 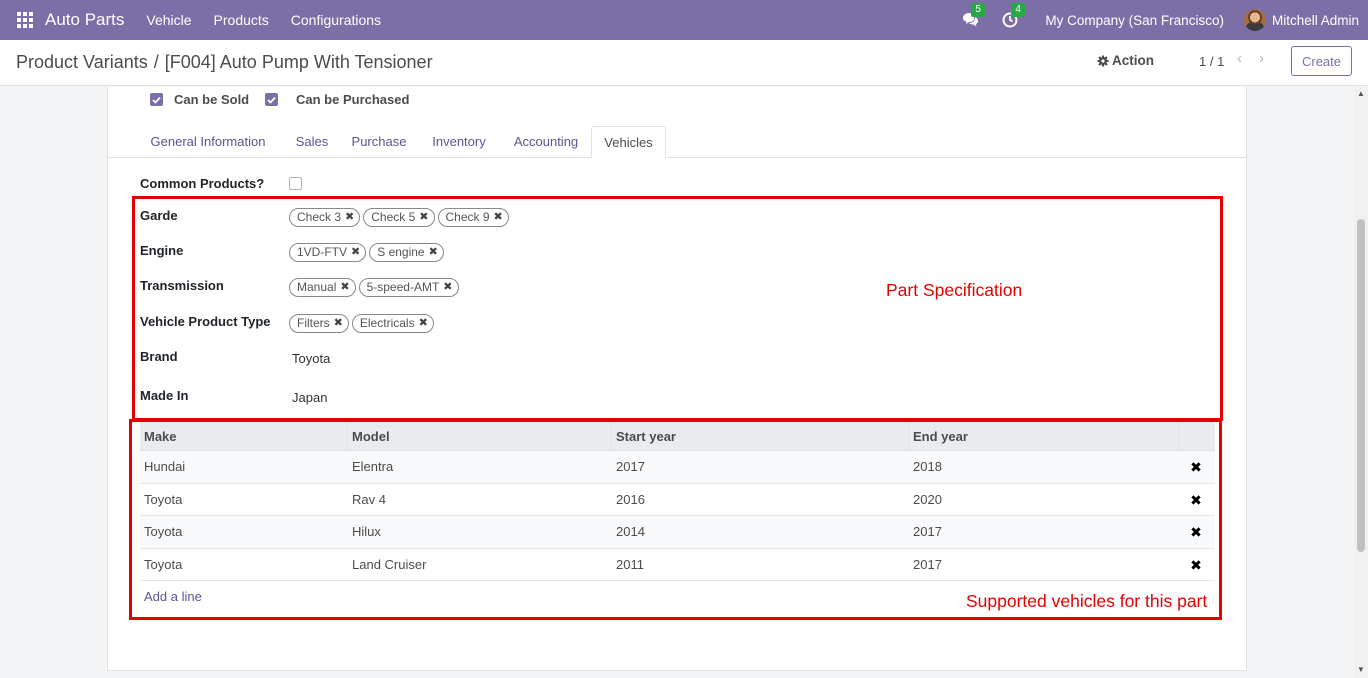 What do you see at coordinates (1103, 60) in the screenshot?
I see `gear-icon` at bounding box center [1103, 60].